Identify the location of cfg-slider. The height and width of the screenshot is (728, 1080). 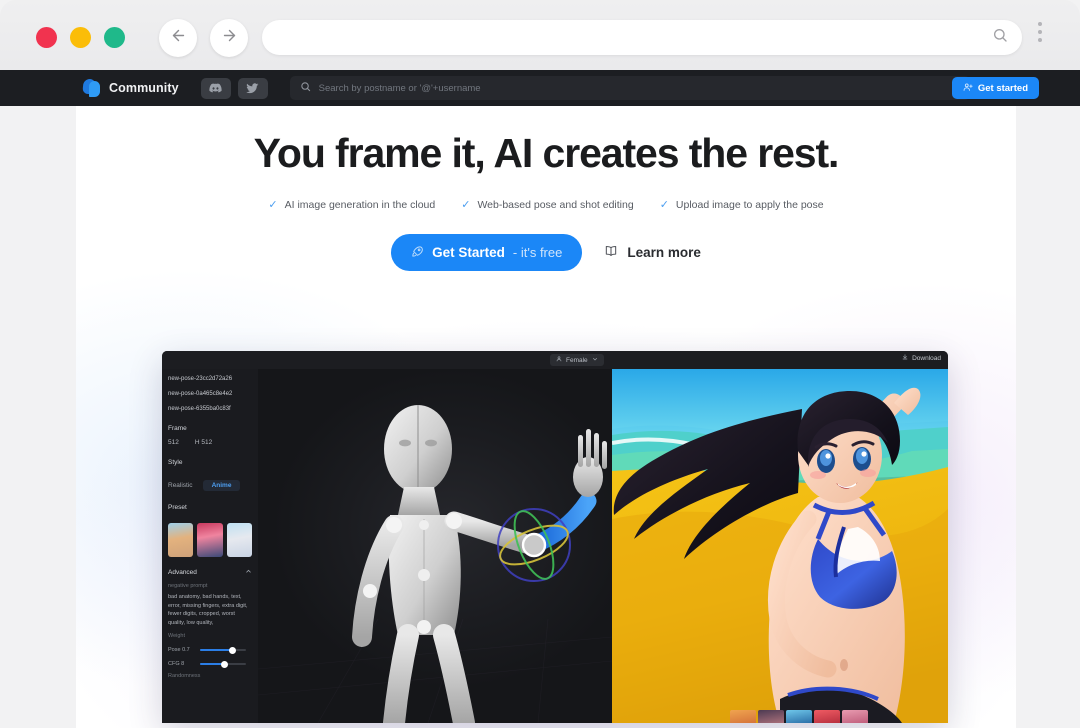
(223, 664).